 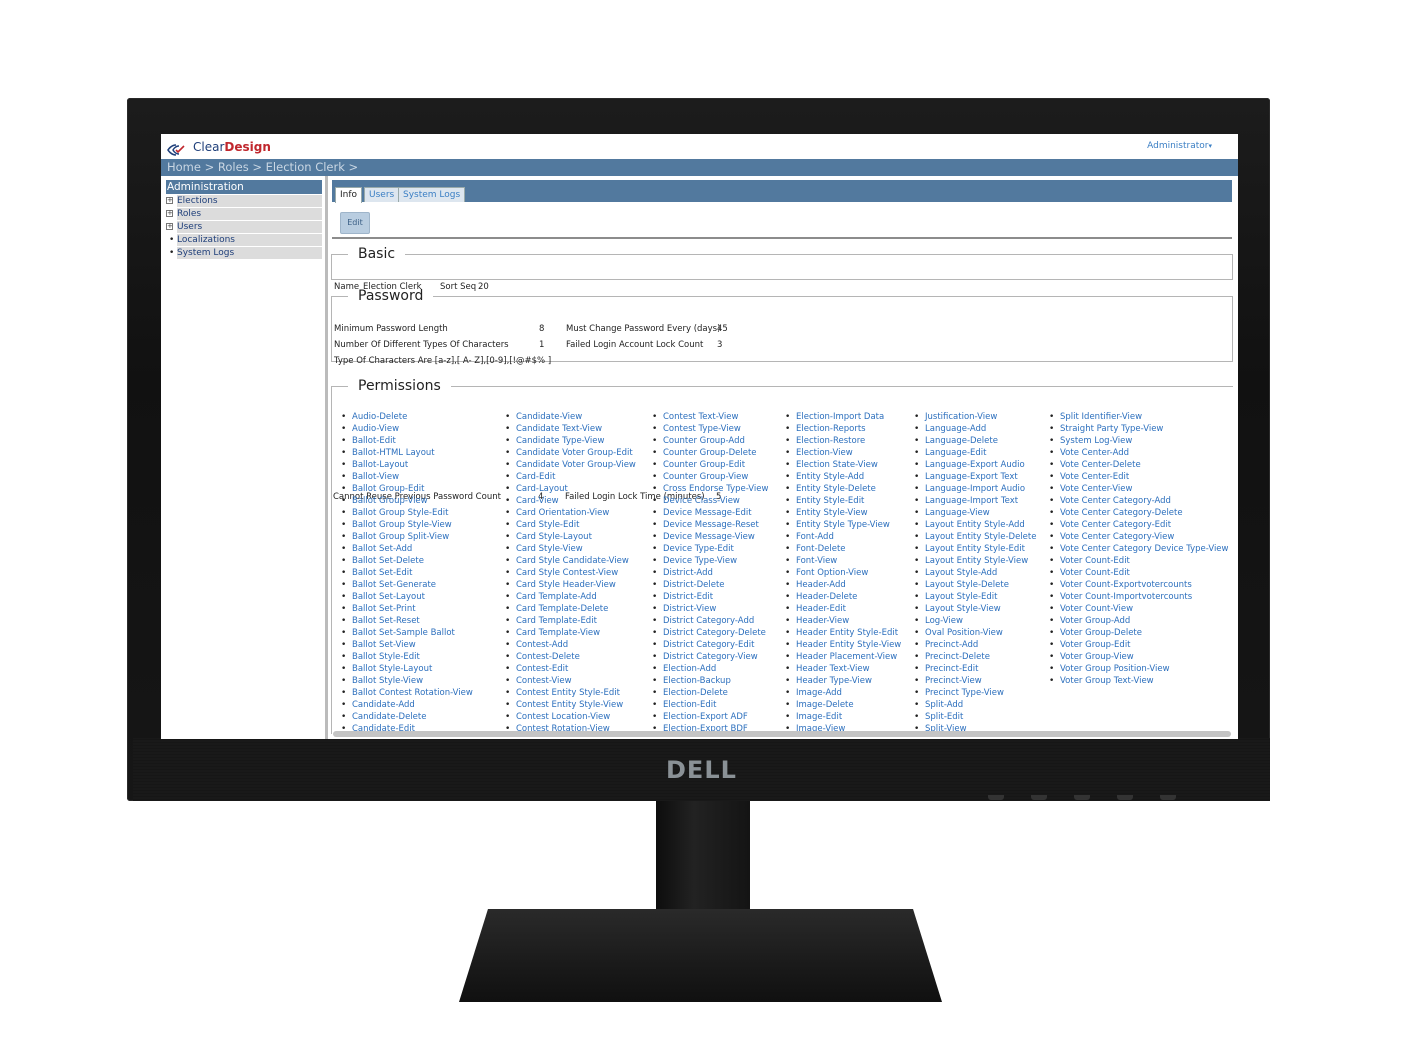 I want to click on permission-link: Language-View, so click(x=971, y=513).